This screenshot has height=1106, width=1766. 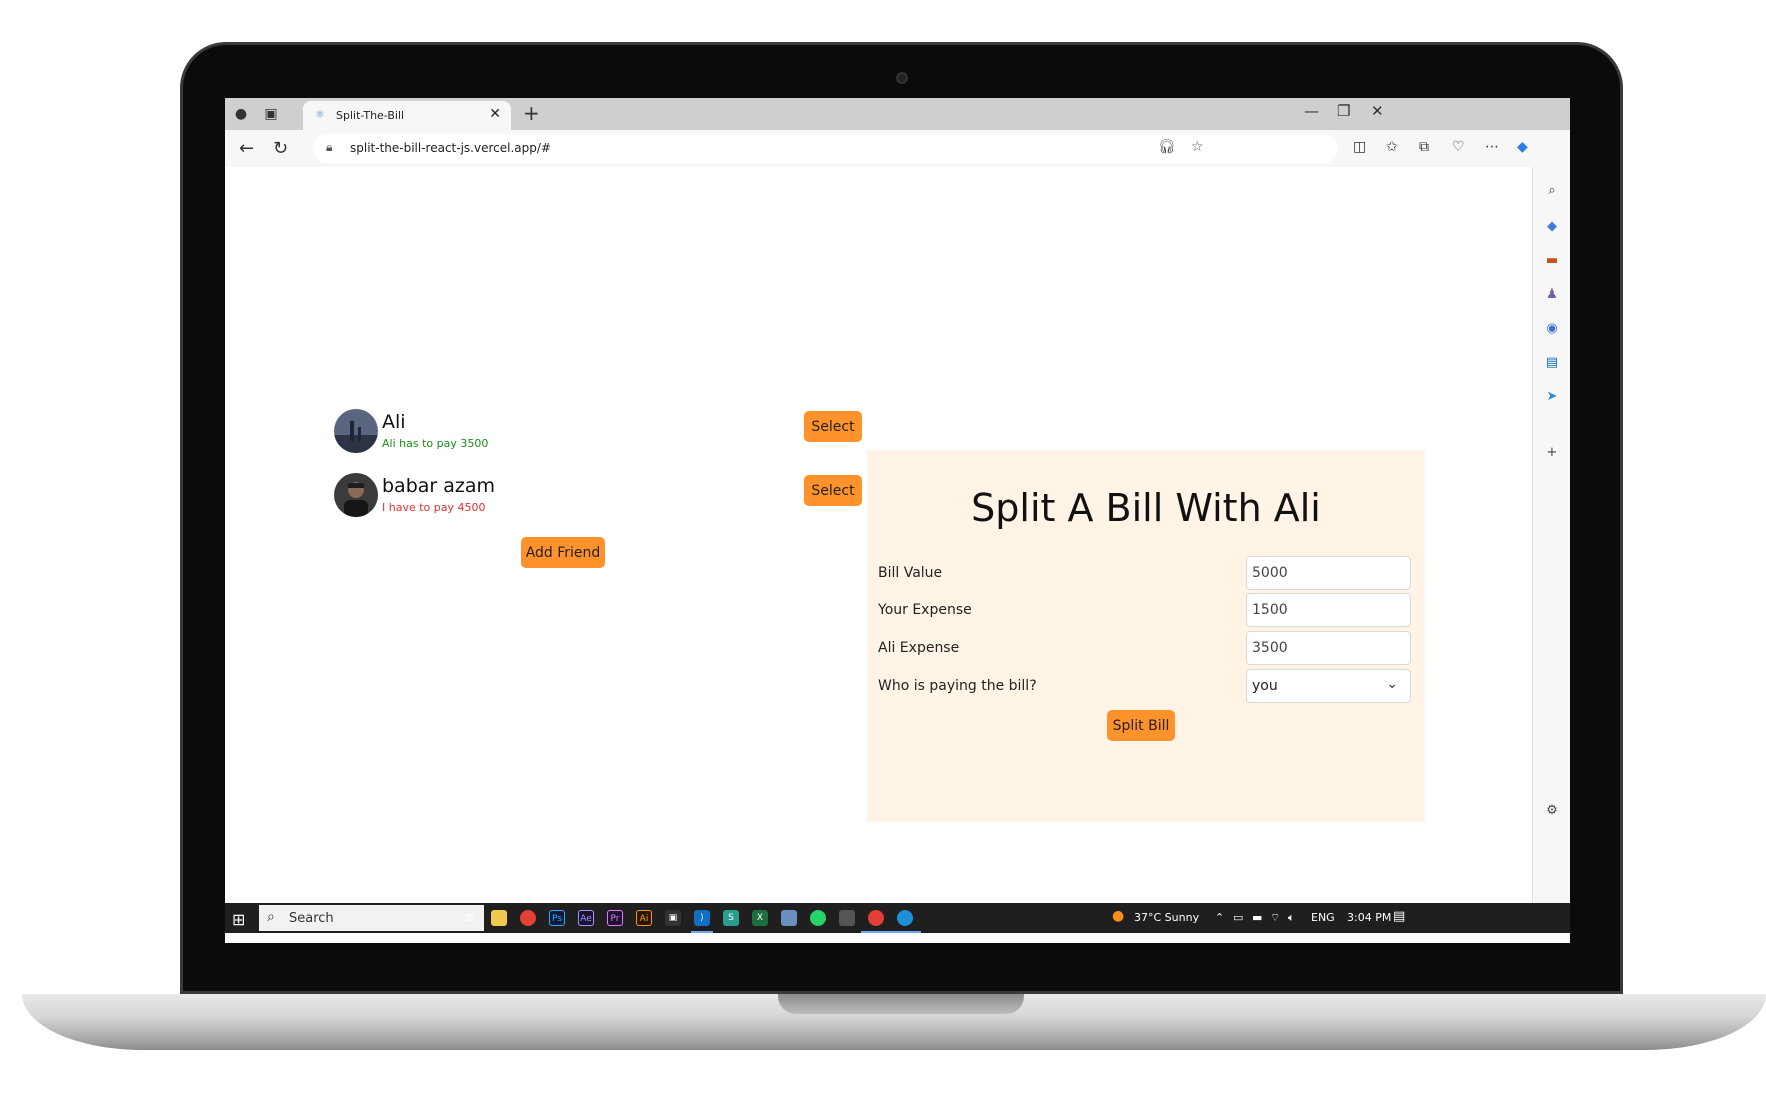 I want to click on refresh-icon: ↻, so click(x=280, y=148).